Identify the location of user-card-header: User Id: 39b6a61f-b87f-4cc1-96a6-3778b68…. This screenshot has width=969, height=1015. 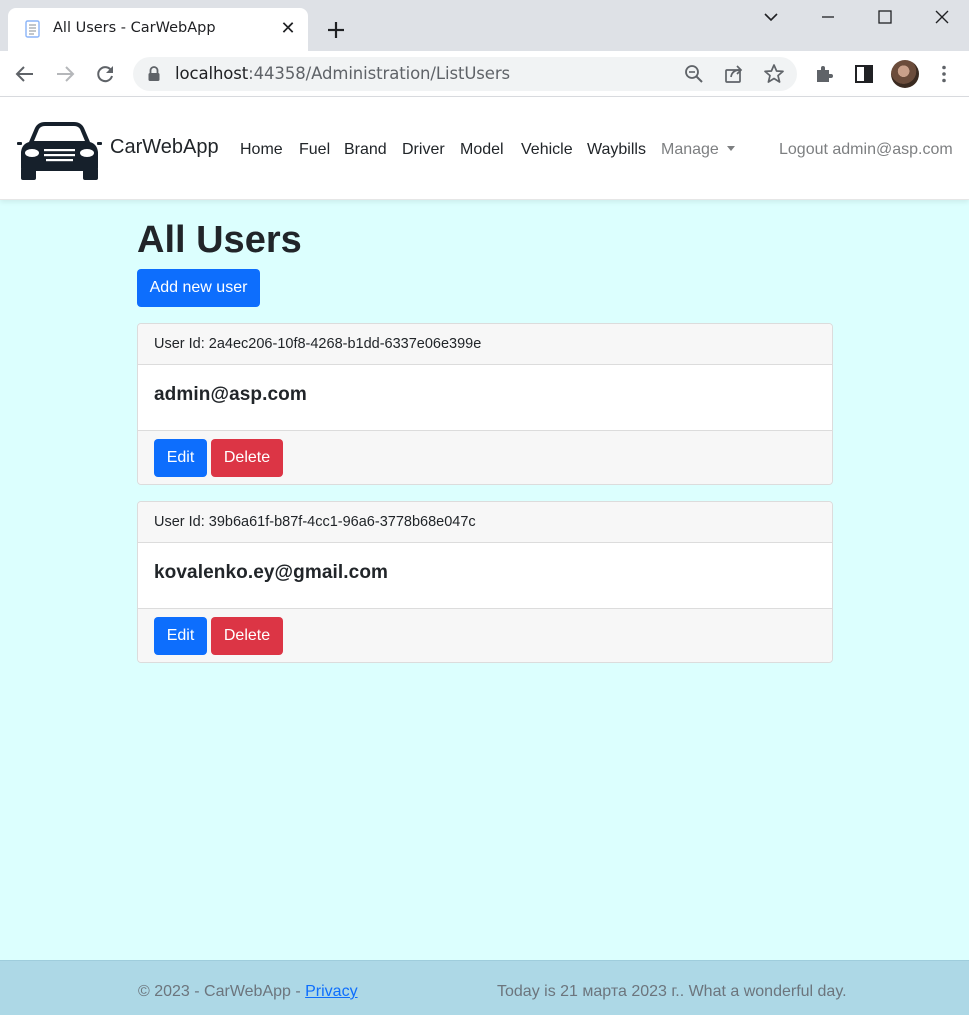
(485, 522).